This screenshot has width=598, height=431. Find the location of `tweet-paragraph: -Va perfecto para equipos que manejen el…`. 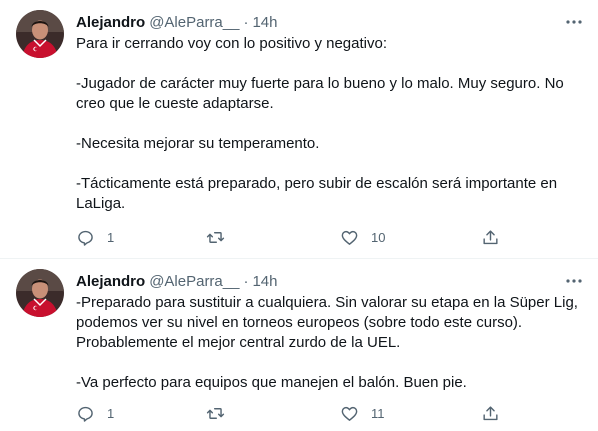

tweet-paragraph: -Va perfecto para equipos que manejen el… is located at coordinates (271, 382).